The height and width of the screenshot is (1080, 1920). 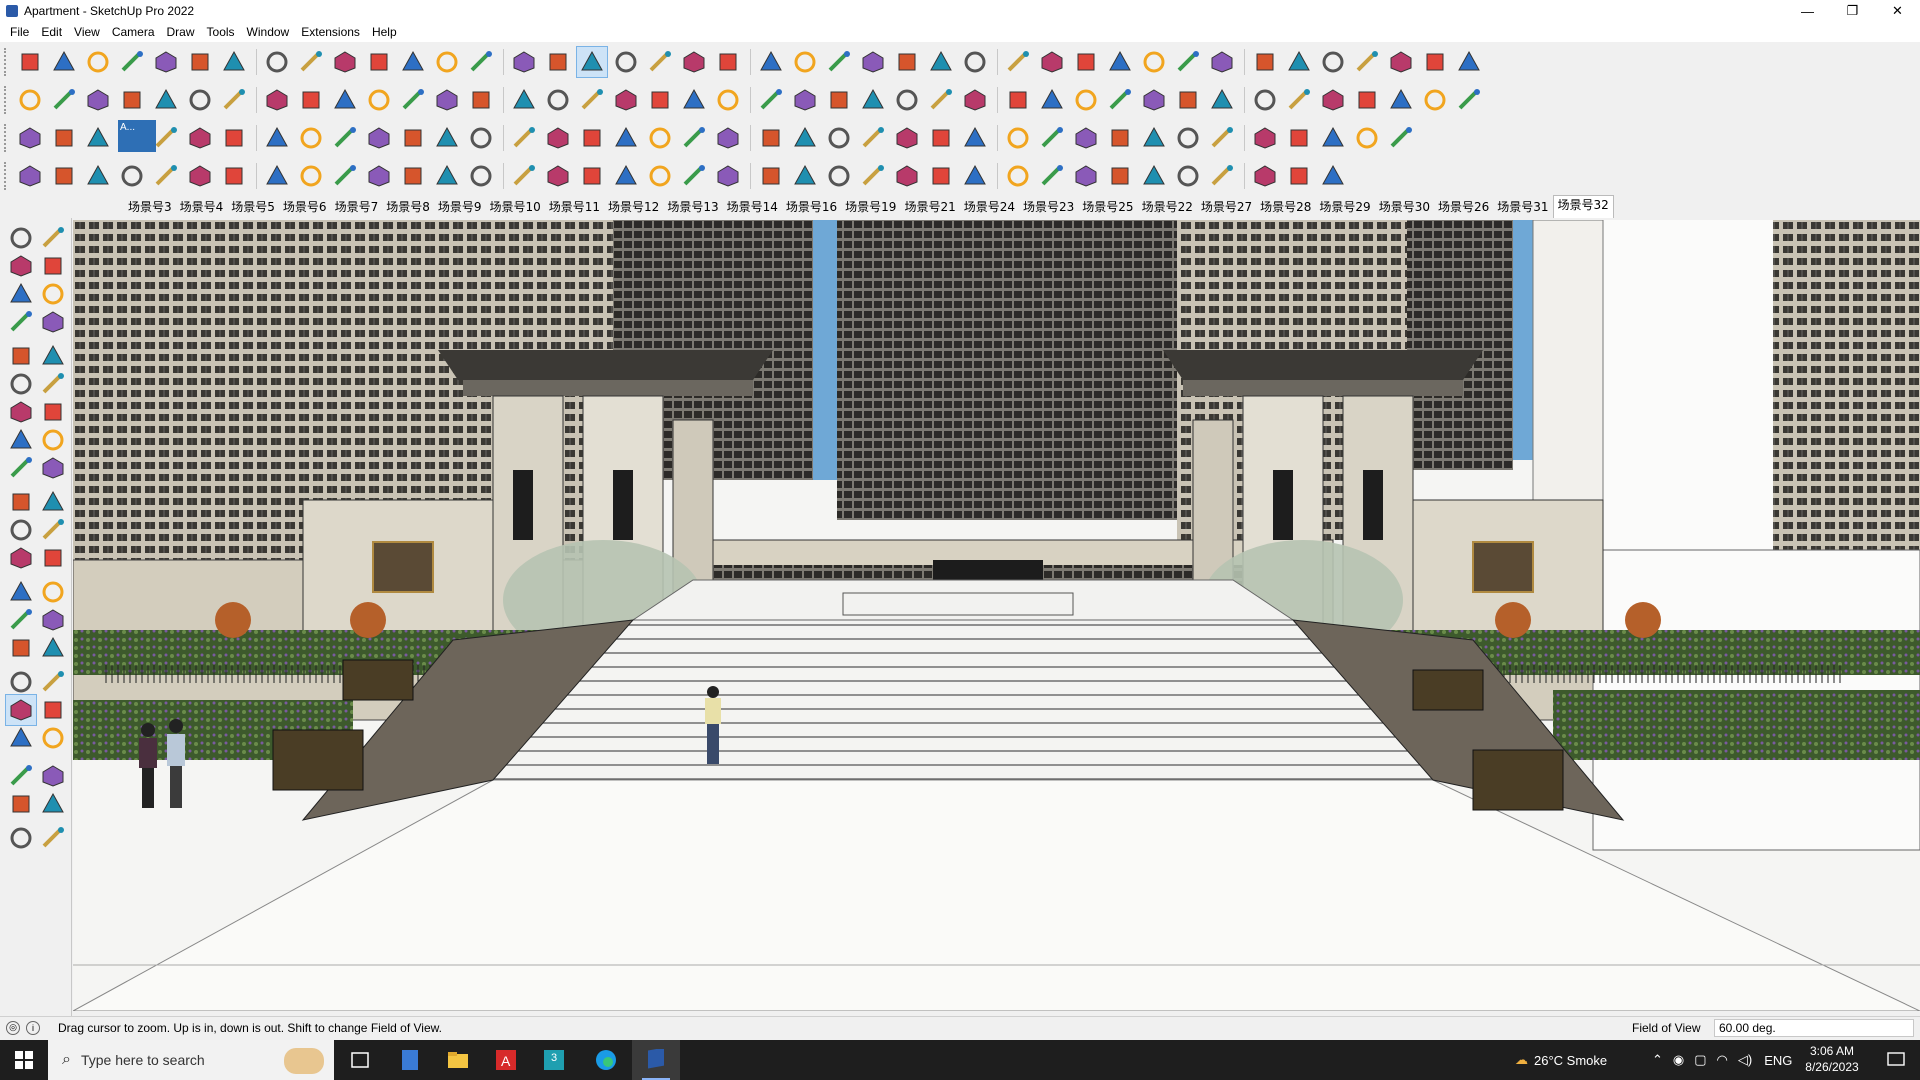 What do you see at coordinates (1778, 1060) in the screenshot?
I see `language-indicator: ENG` at bounding box center [1778, 1060].